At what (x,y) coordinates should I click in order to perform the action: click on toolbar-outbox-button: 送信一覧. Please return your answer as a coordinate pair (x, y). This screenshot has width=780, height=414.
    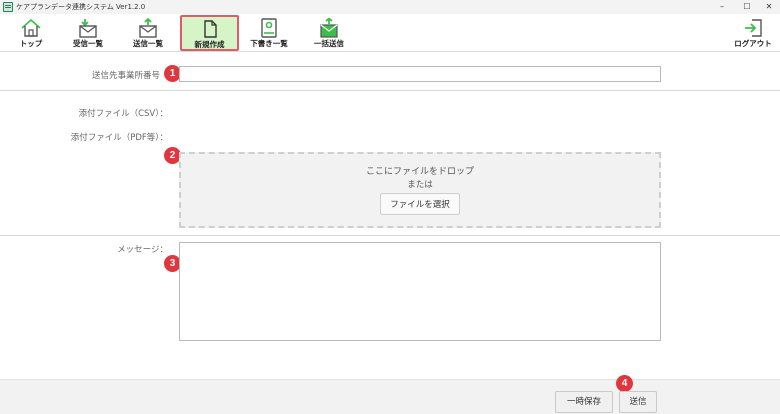
    Looking at the image, I should click on (148, 33).